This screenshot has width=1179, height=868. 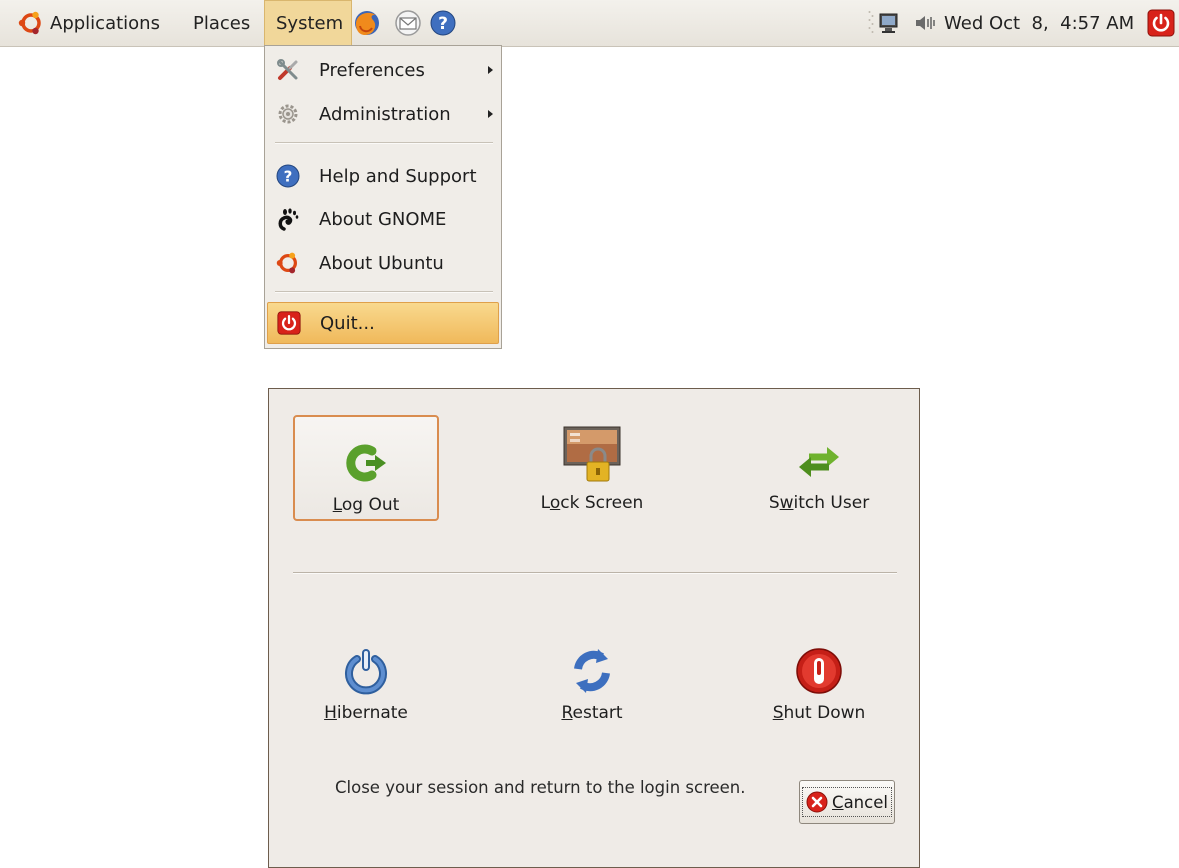 I want to click on mail-icon, so click(x=408, y=23).